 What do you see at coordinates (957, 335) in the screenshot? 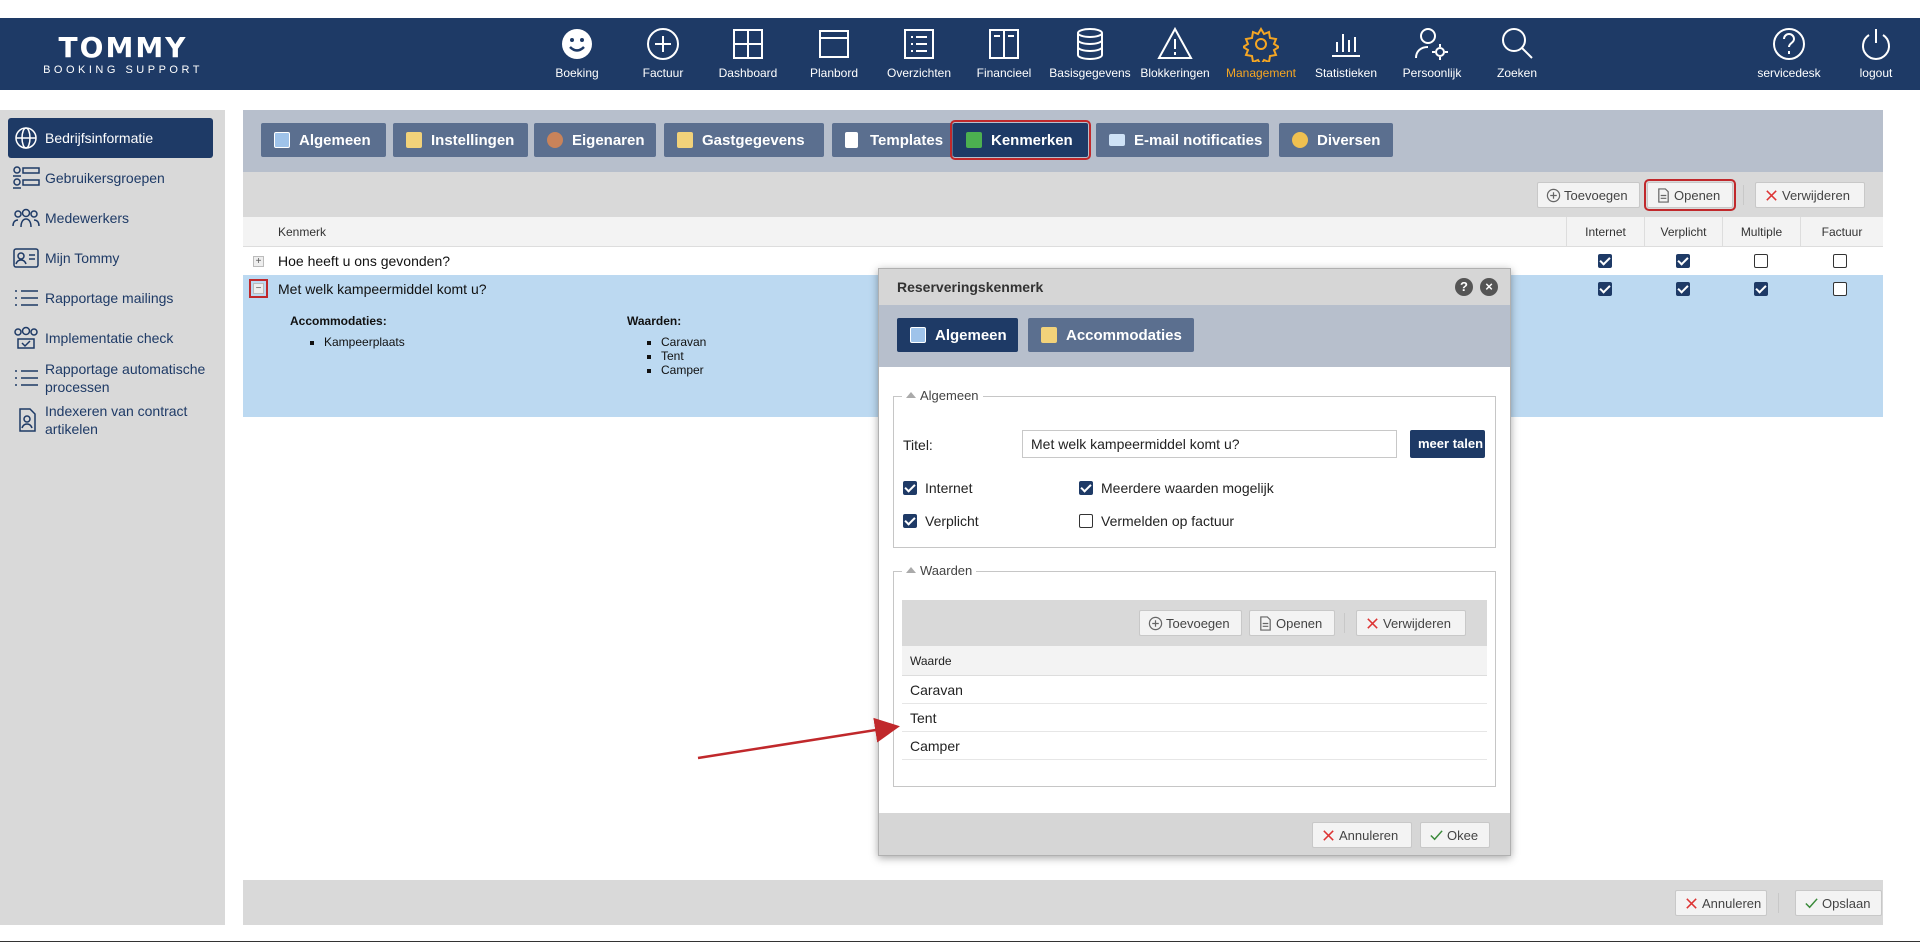
I see `dialog-tab-algemeen: Algemeen` at bounding box center [957, 335].